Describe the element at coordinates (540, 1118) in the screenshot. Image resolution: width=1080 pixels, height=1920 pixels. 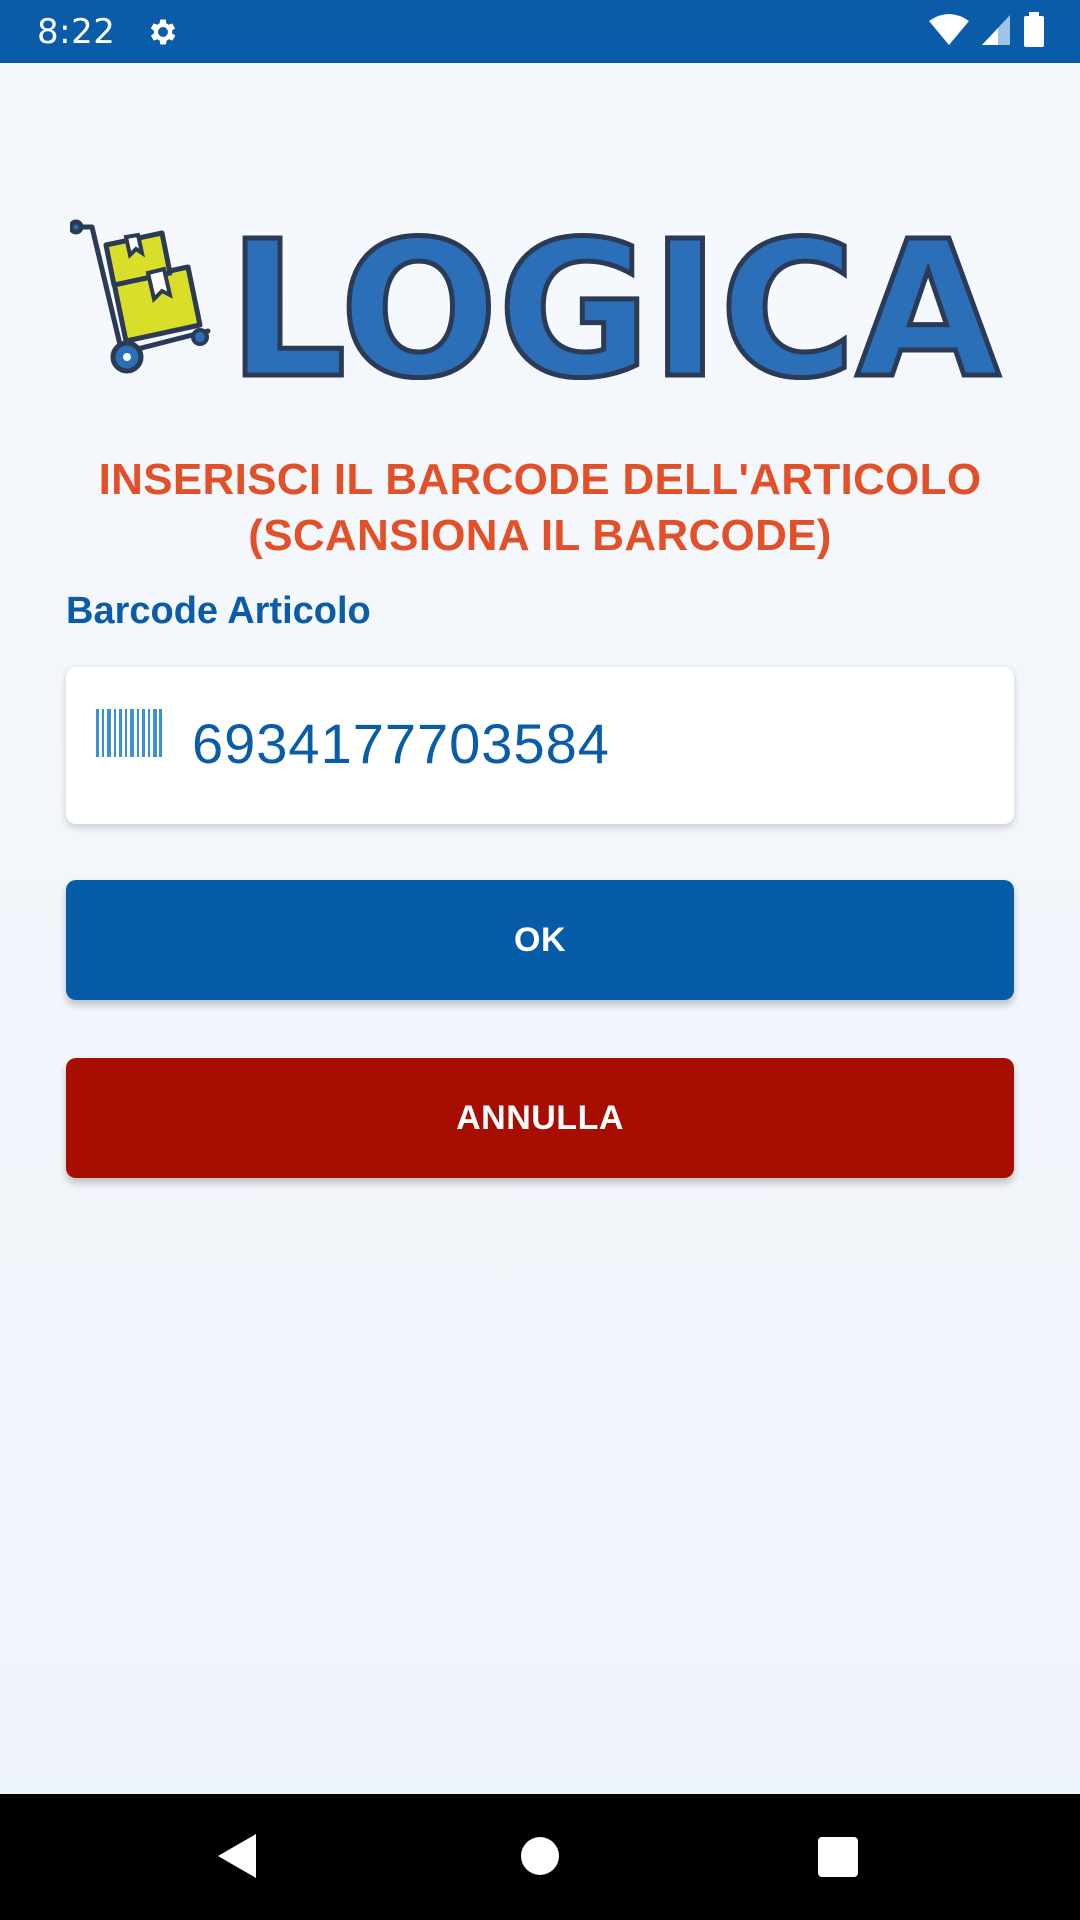
I see `cancel-button: ANNULLA` at that location.